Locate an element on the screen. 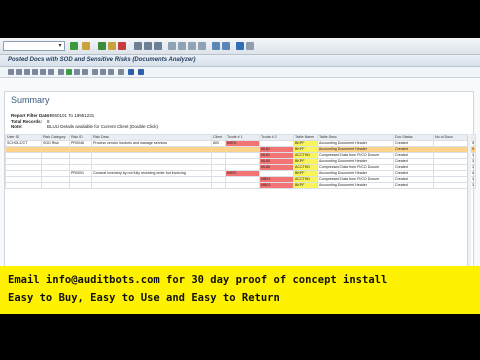 The width and height of the screenshot is (480, 360). cell-table-name: BKPF is located at coordinates (305, 185).